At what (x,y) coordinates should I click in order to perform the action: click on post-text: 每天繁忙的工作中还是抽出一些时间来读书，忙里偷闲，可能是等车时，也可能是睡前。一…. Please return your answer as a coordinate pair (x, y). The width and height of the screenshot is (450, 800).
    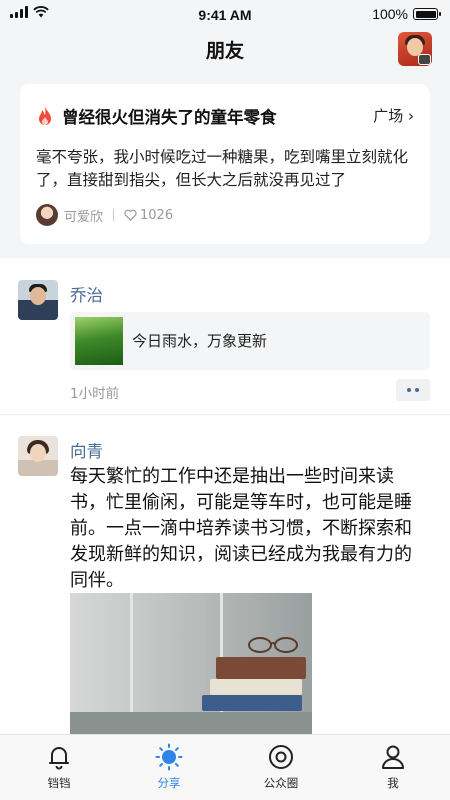
    Looking at the image, I should click on (241, 528).